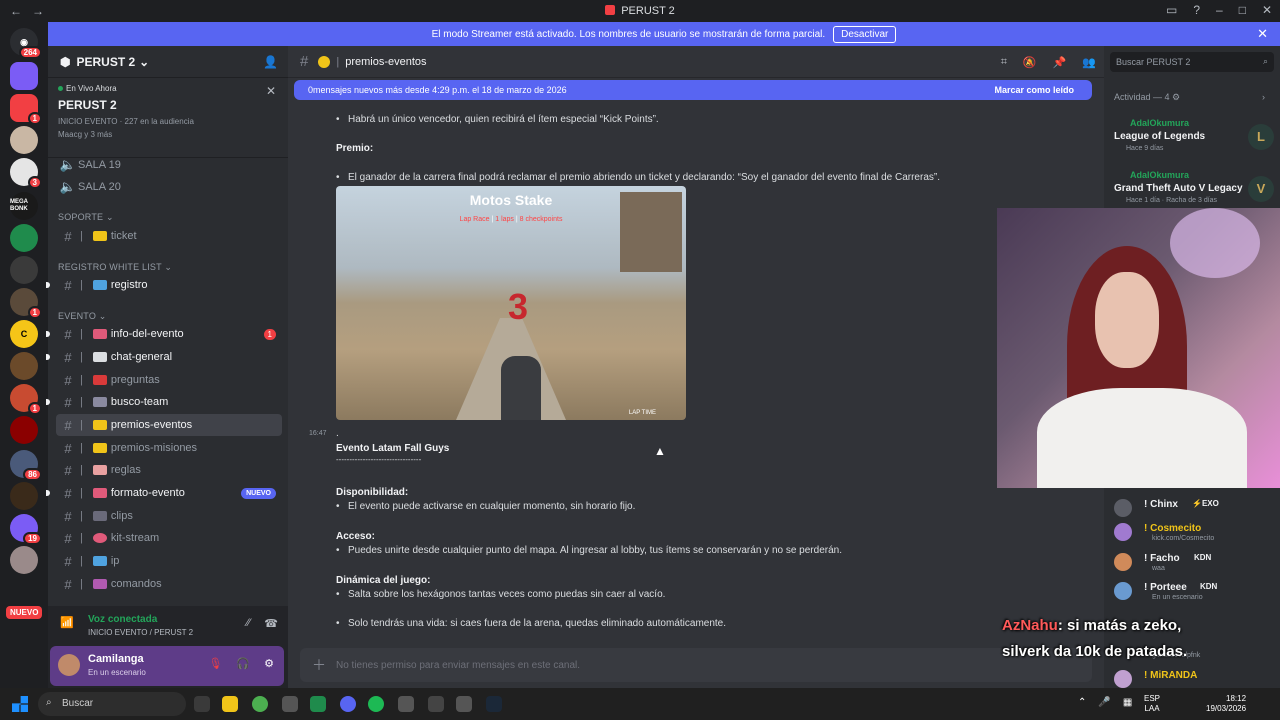  What do you see at coordinates (169, 448) in the screenshot?
I see `channel-premios-misiones: # | premios-misiones` at bounding box center [169, 448].